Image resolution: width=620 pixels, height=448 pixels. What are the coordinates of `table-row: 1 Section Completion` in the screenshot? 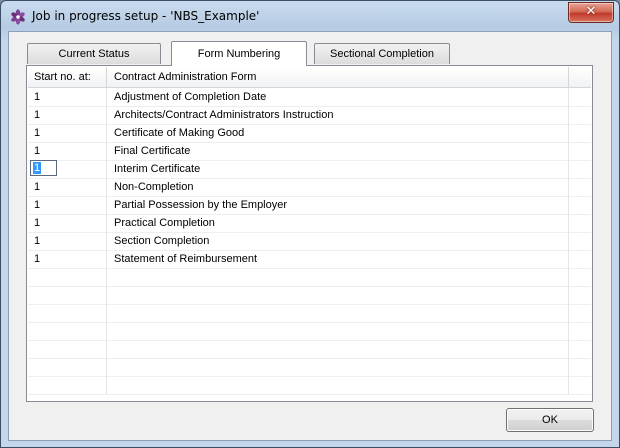 It's located at (309, 241).